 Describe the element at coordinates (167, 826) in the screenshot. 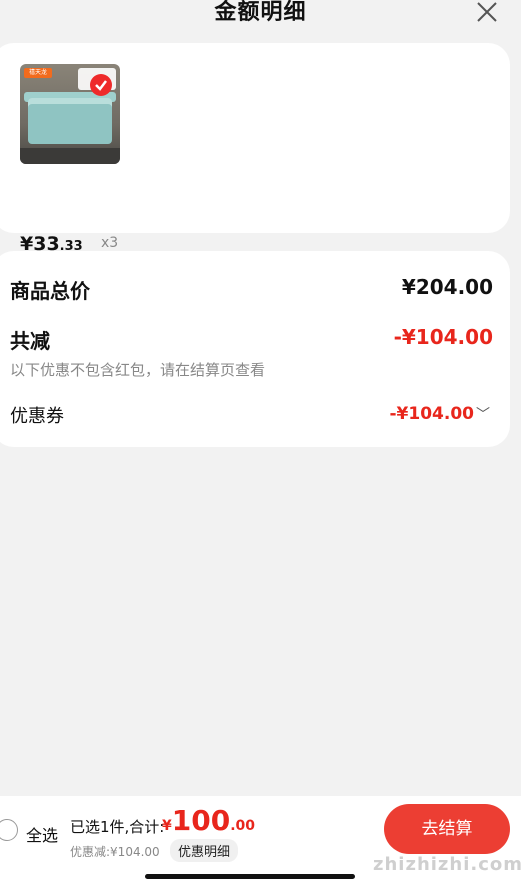

I see `total-currency: ¥` at that location.